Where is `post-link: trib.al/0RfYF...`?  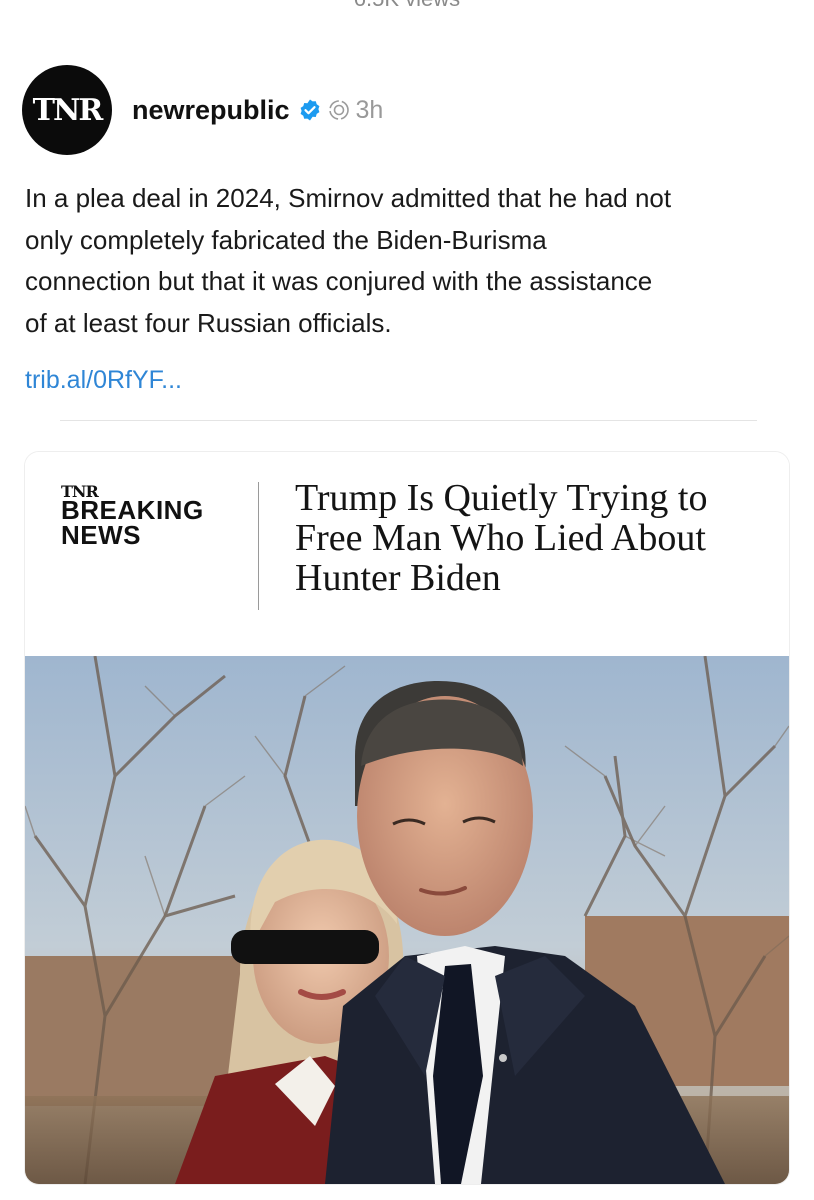
post-link: trib.al/0RfYF... is located at coordinates (103, 380).